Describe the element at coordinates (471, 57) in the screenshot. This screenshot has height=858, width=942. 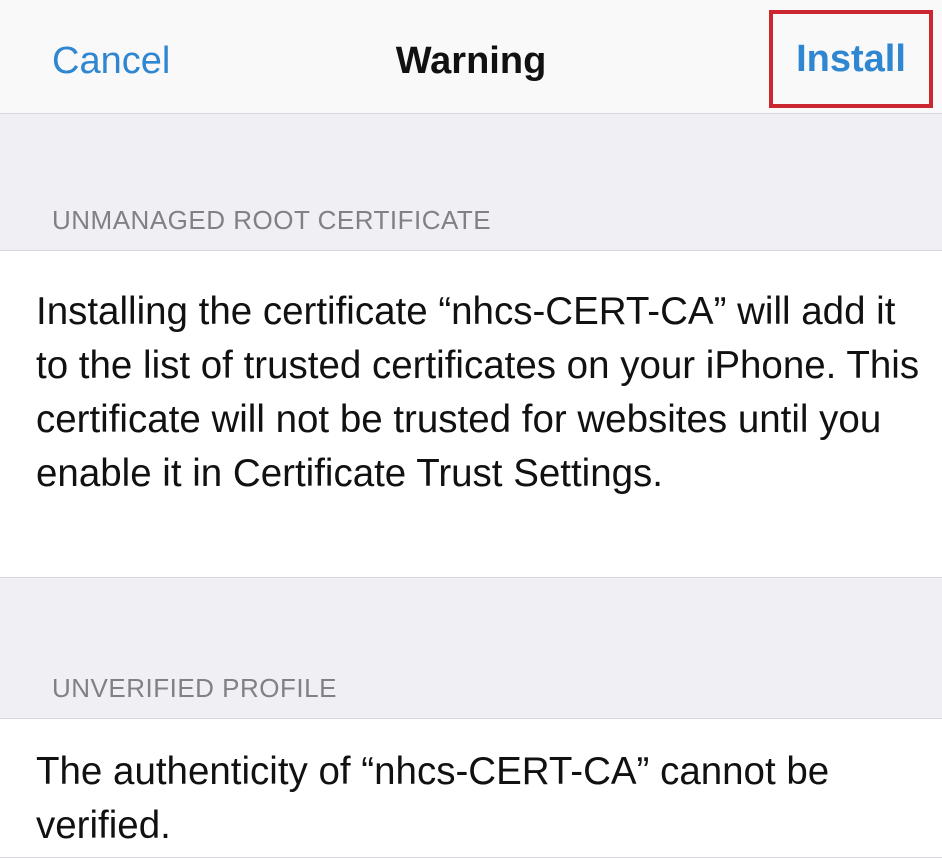
I see `navigation-bar: Cancel Warning Install` at that location.